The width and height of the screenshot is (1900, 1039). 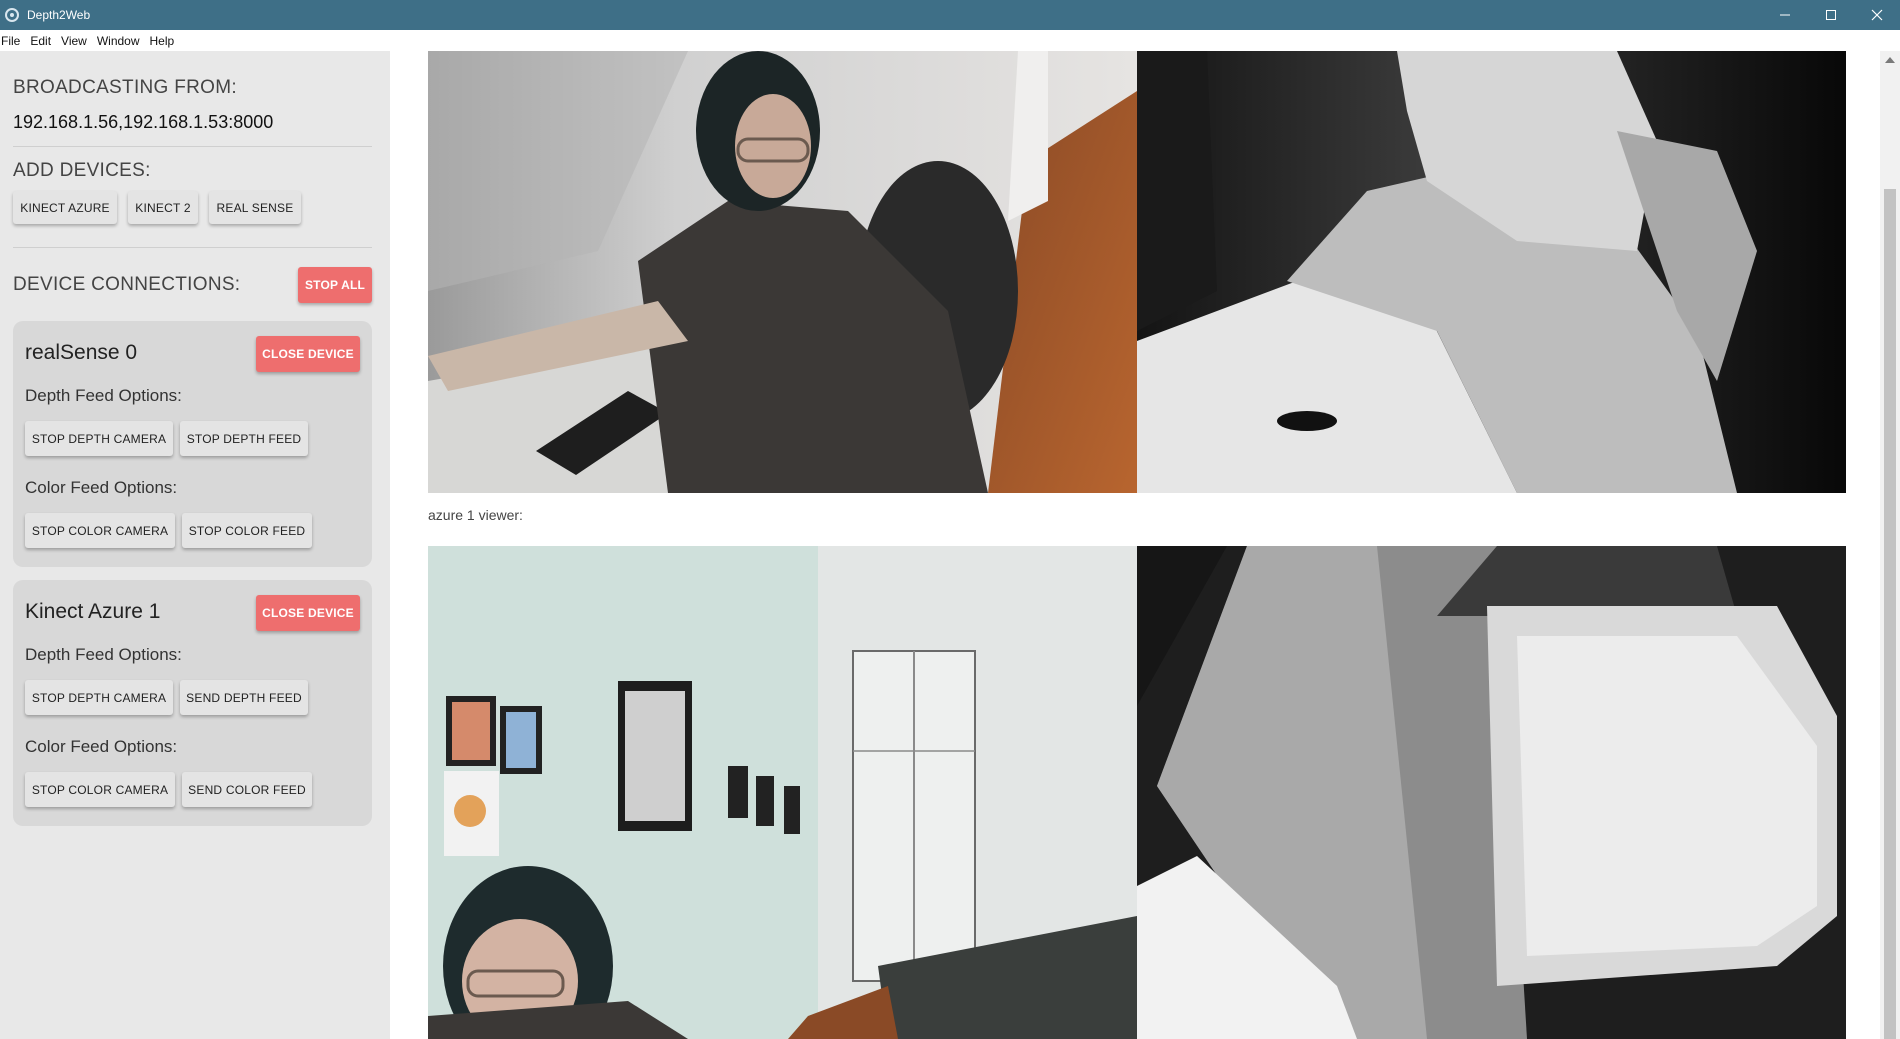 What do you see at coordinates (65, 207) in the screenshot?
I see `add-kinect-azure-button: KINECT AZURE` at bounding box center [65, 207].